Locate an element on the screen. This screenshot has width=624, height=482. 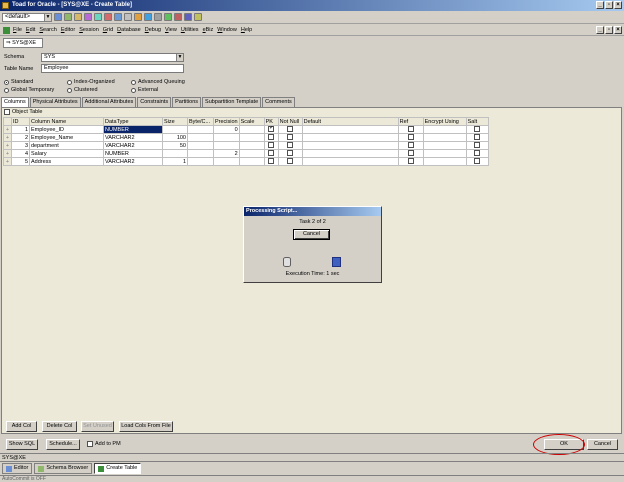
menu-edit: Edit is located at coordinates (30, 30).